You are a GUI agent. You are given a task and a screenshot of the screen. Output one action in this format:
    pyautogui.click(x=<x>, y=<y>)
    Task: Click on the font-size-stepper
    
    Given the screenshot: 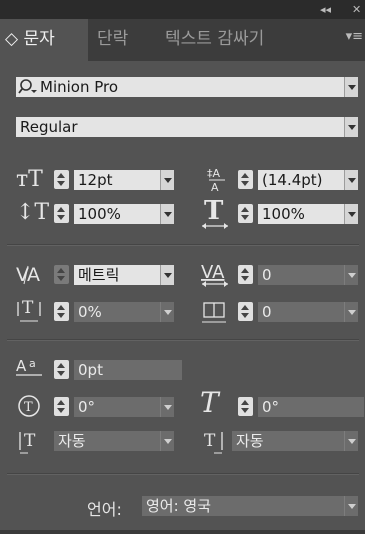 What is the action you would take?
    pyautogui.click(x=61, y=179)
    